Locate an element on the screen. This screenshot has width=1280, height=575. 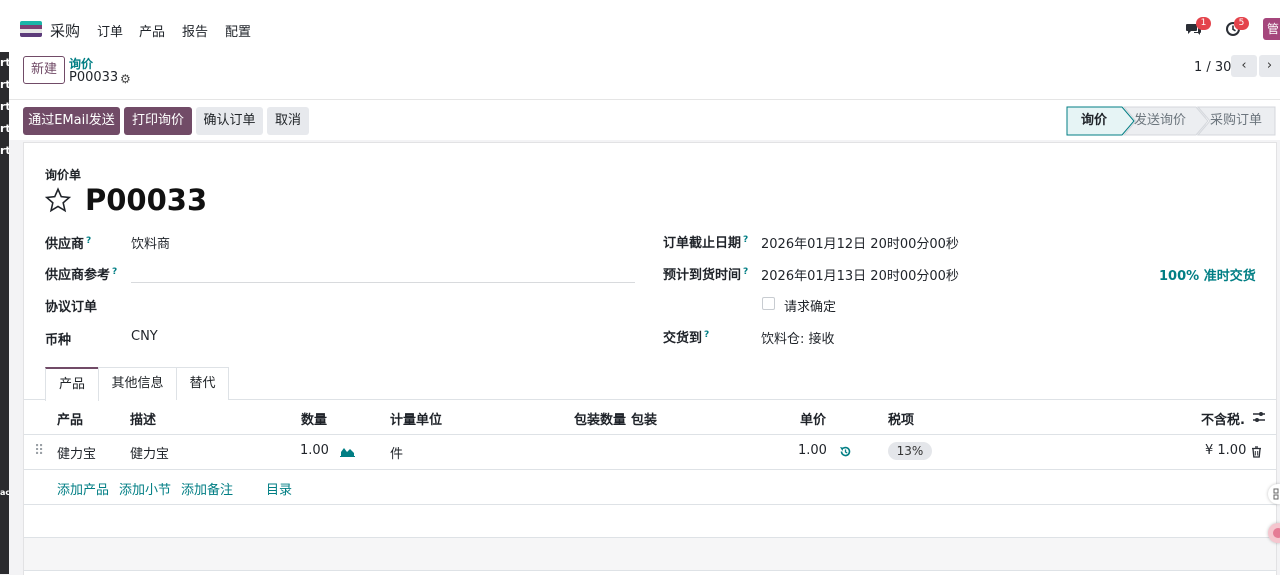
status-bar: 通过EMail发送 打印询价 确认订单 取消 询价 发送询价 采购订单 is located at coordinates (644, 120).